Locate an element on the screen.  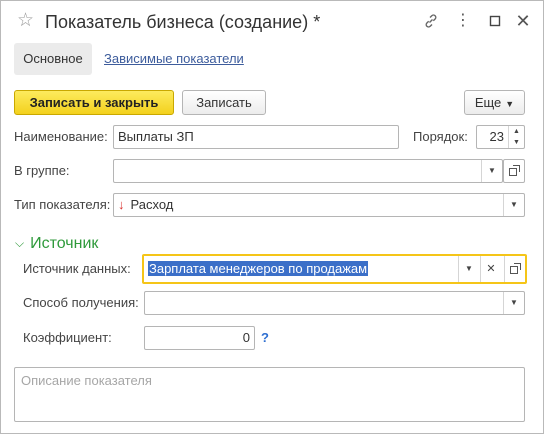
tab-main: Основное is located at coordinates (53, 59).